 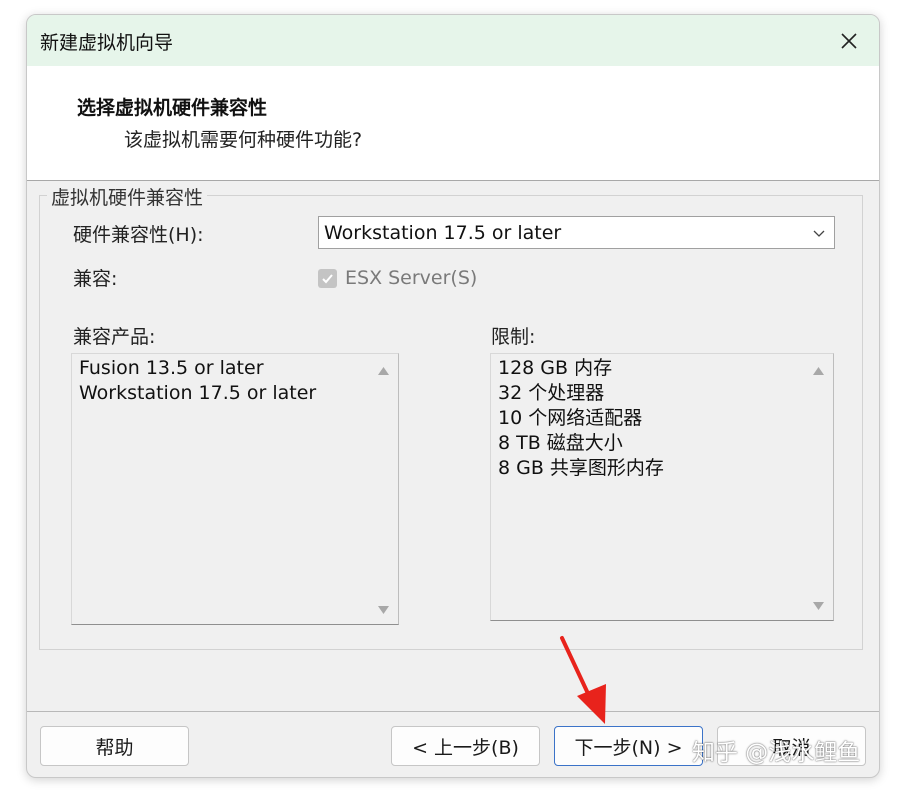 What do you see at coordinates (513, 337) in the screenshot?
I see `limits-label: 限制:` at bounding box center [513, 337].